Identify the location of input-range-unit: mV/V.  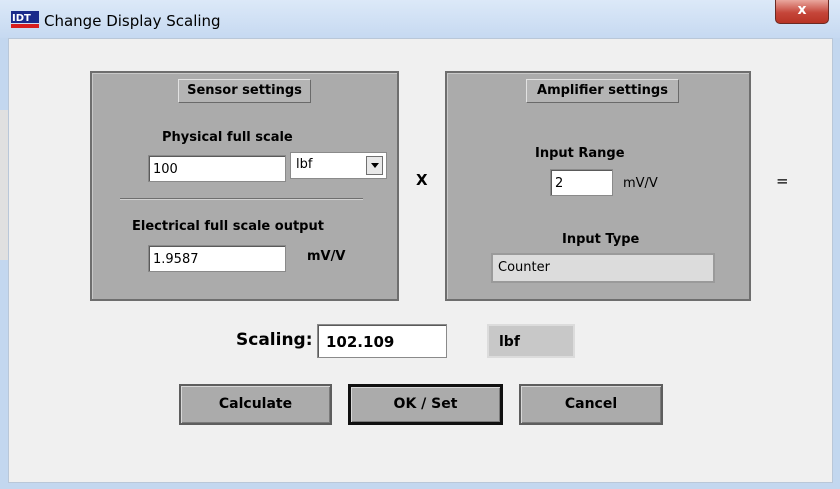
(640, 183).